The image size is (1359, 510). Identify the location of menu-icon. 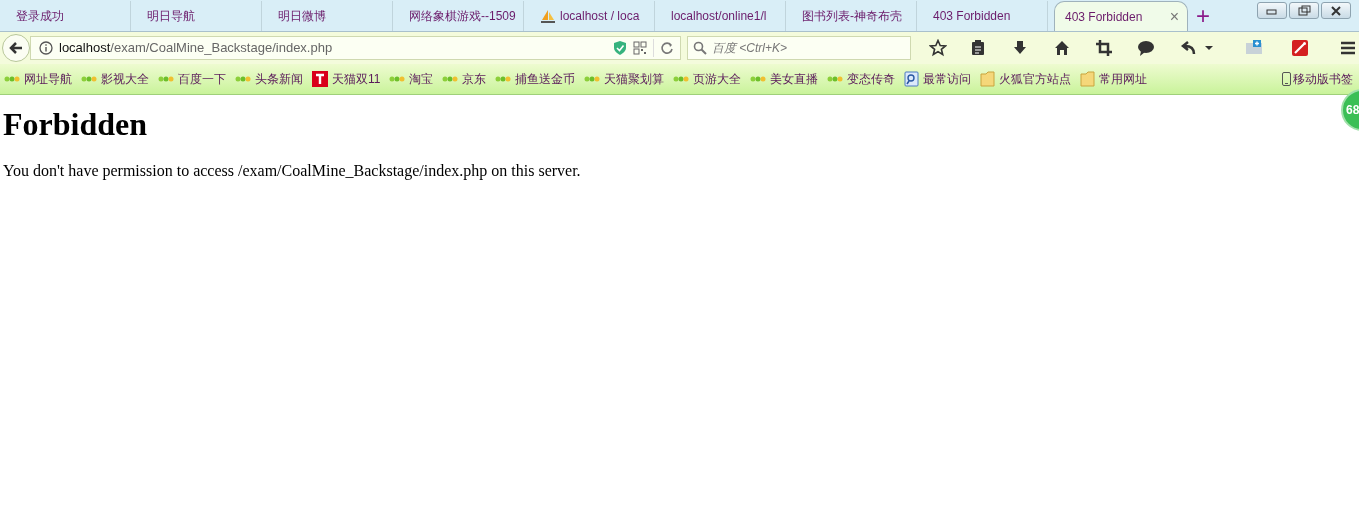
(1348, 48).